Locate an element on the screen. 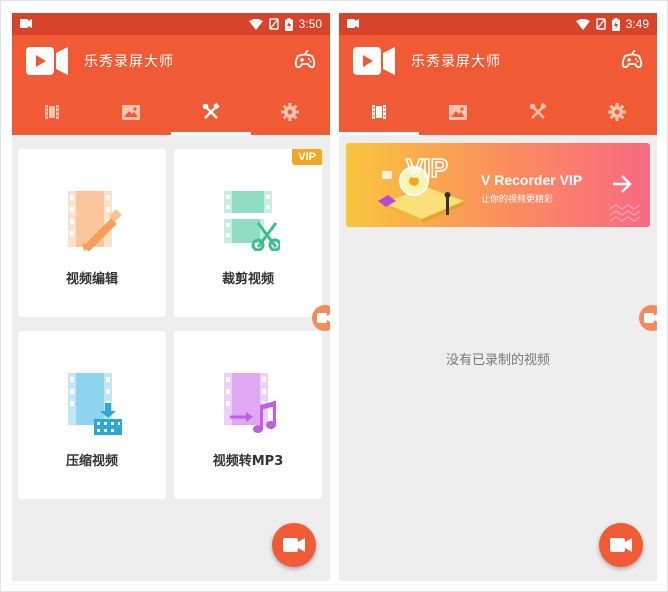  tool-card-video-edit: 视频编辑 is located at coordinates (92, 233).